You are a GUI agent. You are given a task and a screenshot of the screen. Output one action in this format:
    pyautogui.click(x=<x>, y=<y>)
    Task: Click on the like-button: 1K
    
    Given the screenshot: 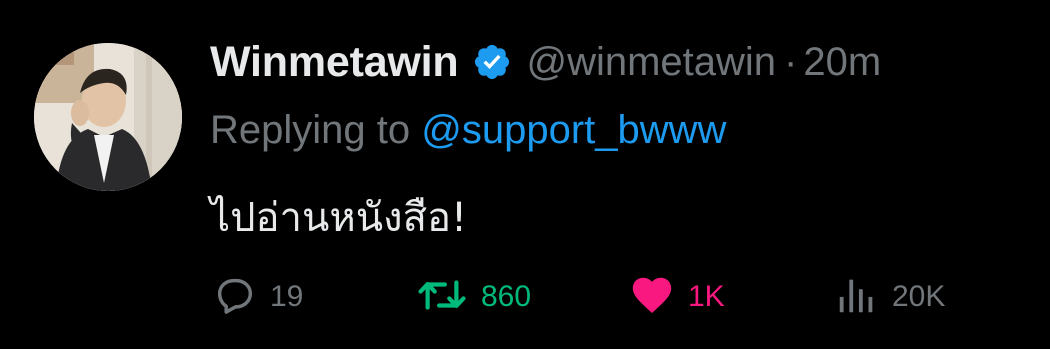 What is the action you would take?
    pyautogui.click(x=676, y=297)
    